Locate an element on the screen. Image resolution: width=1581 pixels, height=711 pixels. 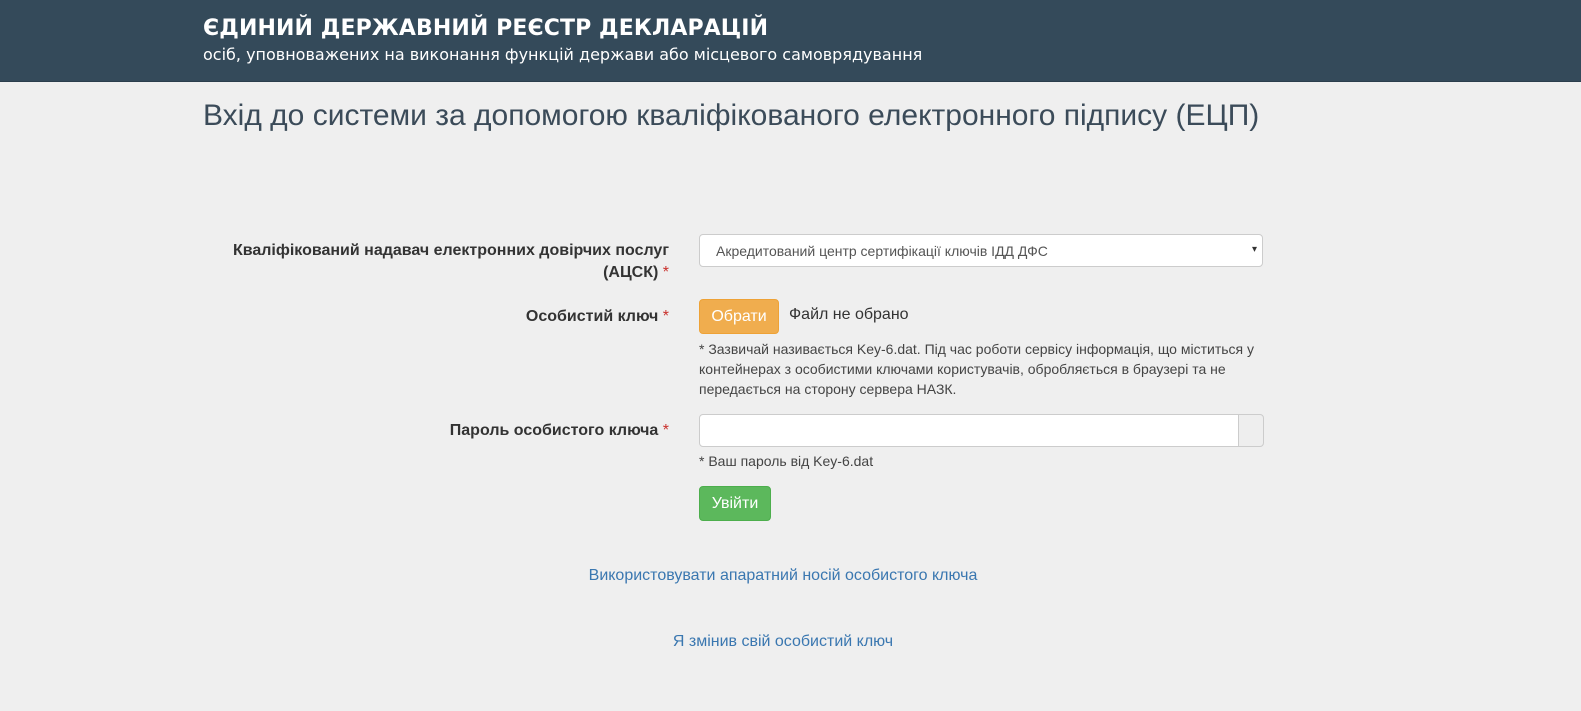
password-help: * Ваш пароль від Key-6.dat is located at coordinates (786, 461).